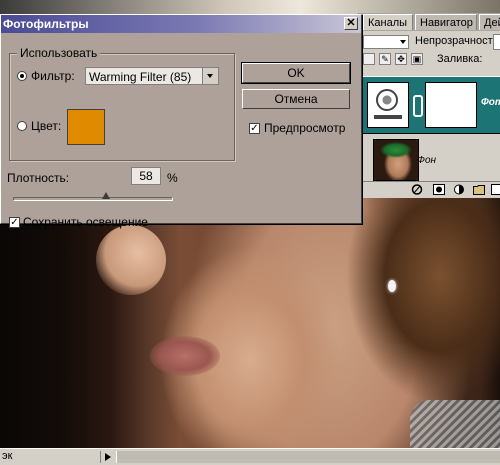 The width and height of the screenshot is (500, 465). Describe the element at coordinates (59, 53) in the screenshot. I see `use-group-label: Использовать` at that location.